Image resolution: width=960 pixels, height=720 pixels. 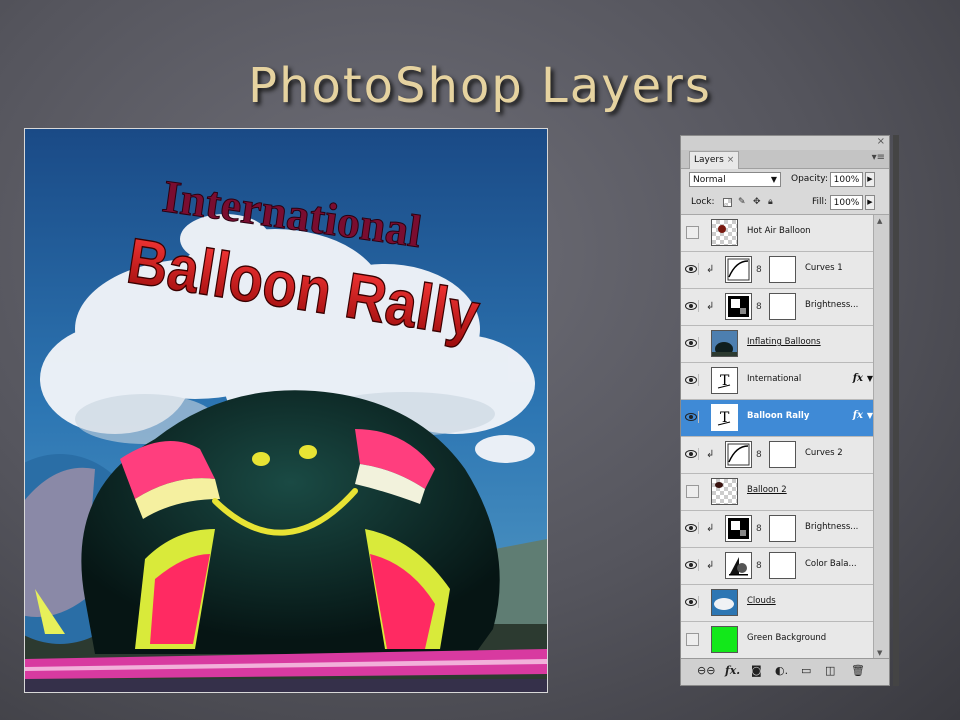 I want to click on layer-row-international: T International fx ▼, so click(x=778, y=381).